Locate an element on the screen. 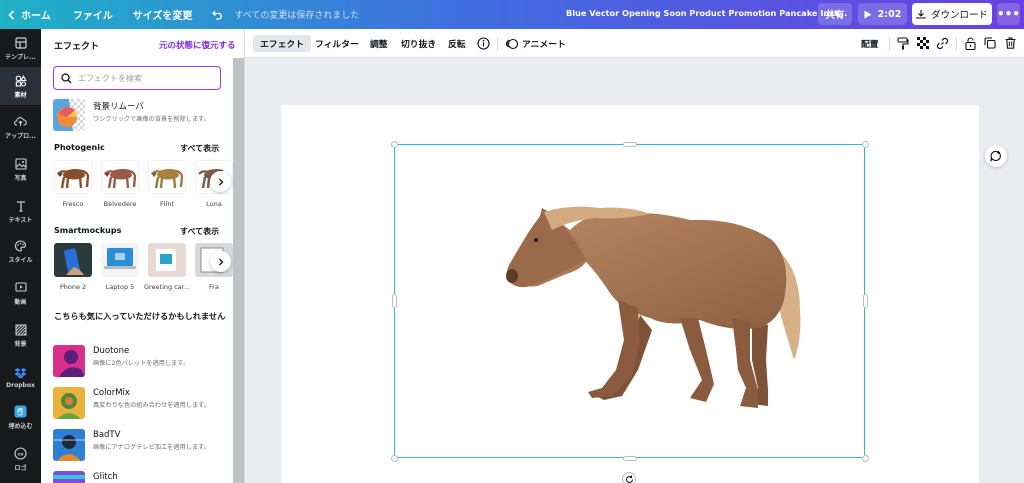  rail-item-elements: 素材 is located at coordinates (20, 86).